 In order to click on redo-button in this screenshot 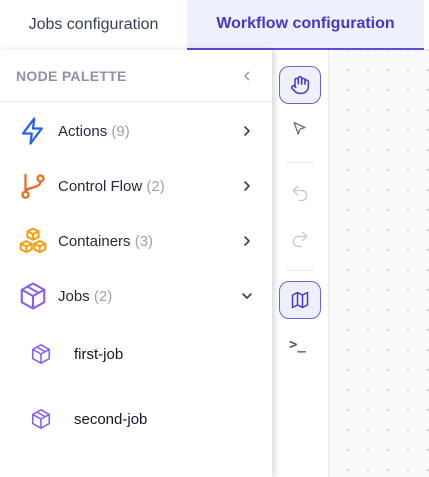, I will do `click(300, 239)`.